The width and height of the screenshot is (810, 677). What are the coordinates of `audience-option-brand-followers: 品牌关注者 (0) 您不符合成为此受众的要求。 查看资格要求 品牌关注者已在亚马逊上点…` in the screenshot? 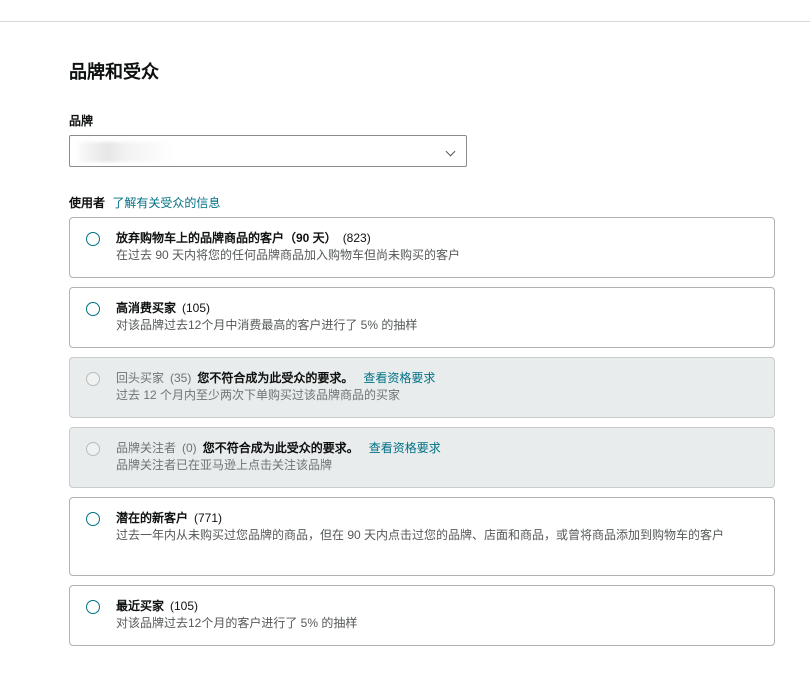 It's located at (422, 457).